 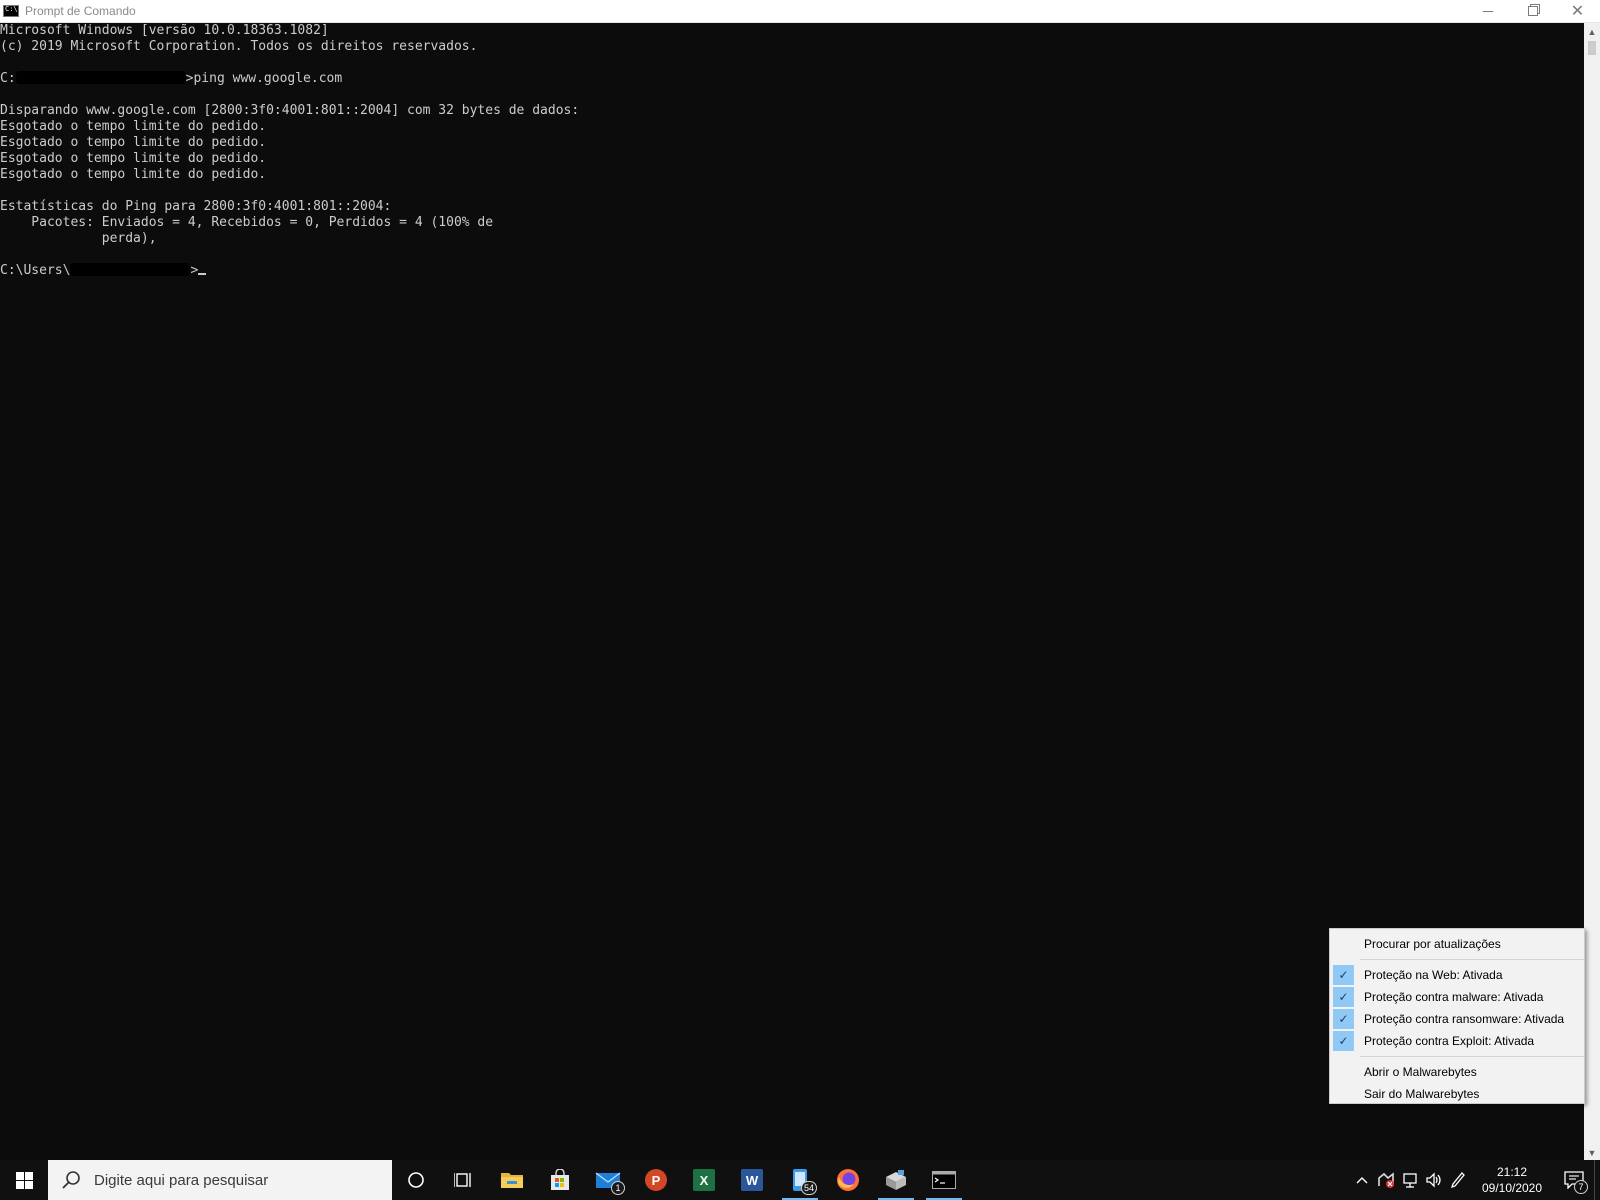 I want to click on folder-icon, so click(x=512, y=1180).